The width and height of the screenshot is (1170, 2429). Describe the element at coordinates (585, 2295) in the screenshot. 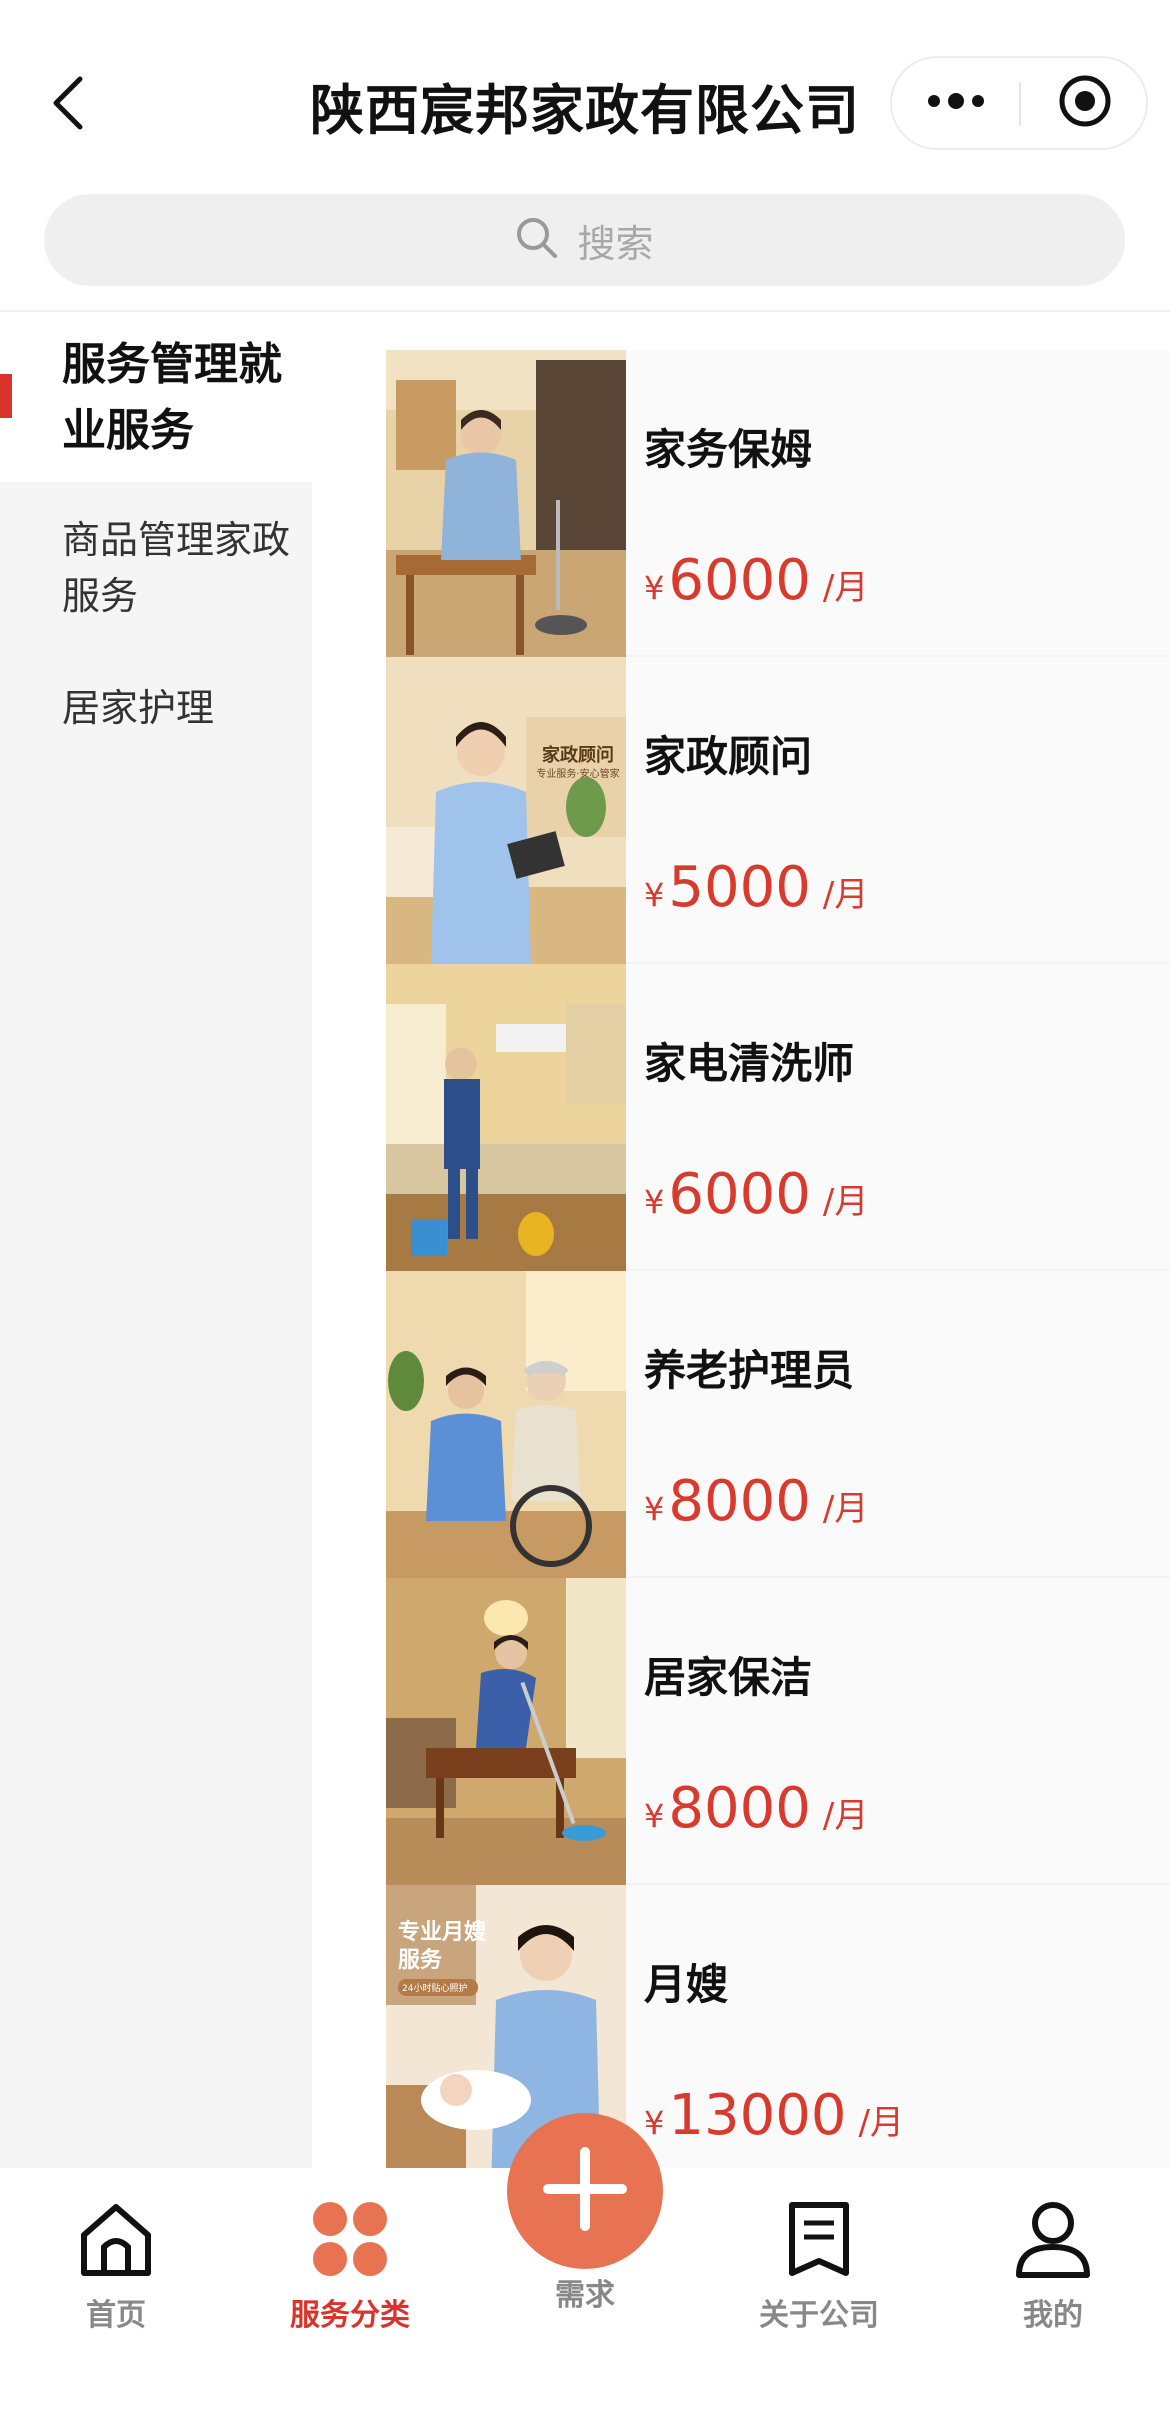

I see `demand-label: 需求` at that location.